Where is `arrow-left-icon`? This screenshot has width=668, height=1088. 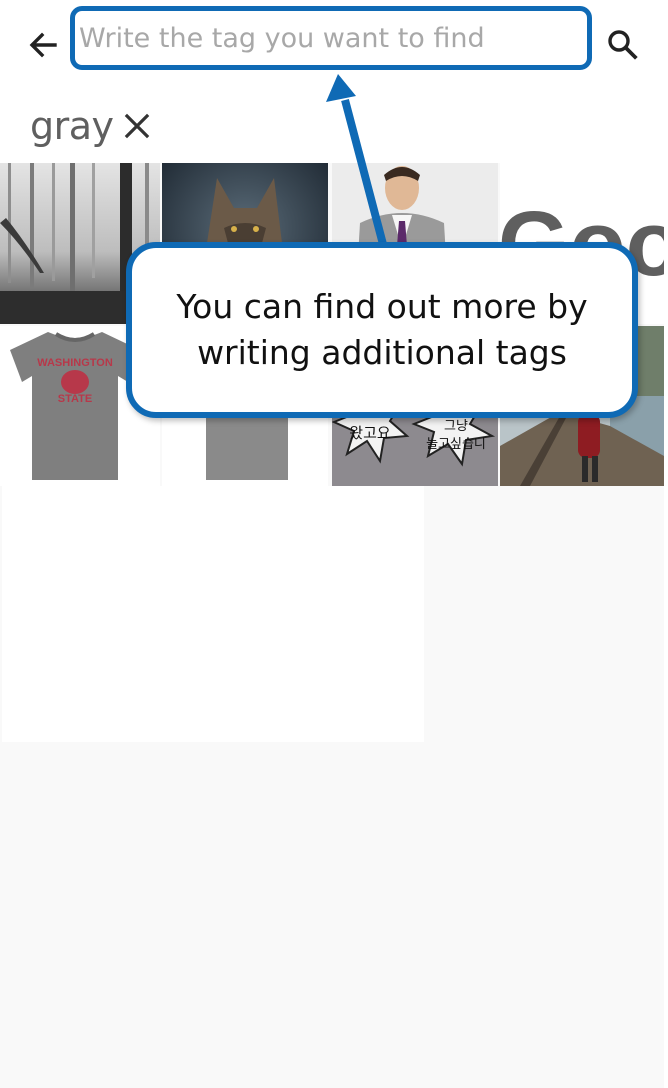 arrow-left-icon is located at coordinates (43, 45).